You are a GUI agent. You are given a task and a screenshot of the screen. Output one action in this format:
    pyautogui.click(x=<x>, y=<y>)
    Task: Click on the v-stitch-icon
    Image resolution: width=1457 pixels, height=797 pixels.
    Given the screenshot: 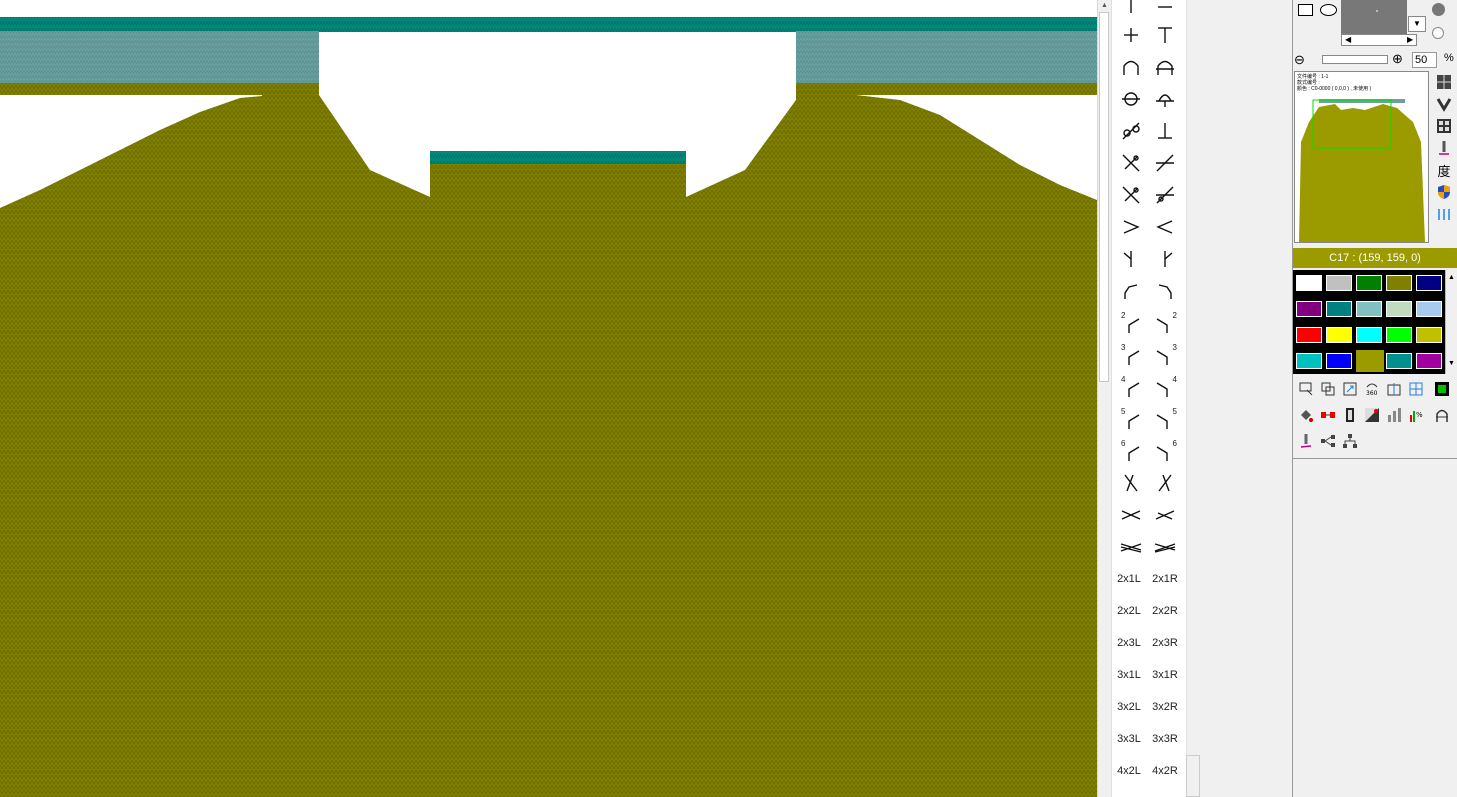 What is the action you would take?
    pyautogui.click(x=1444, y=104)
    